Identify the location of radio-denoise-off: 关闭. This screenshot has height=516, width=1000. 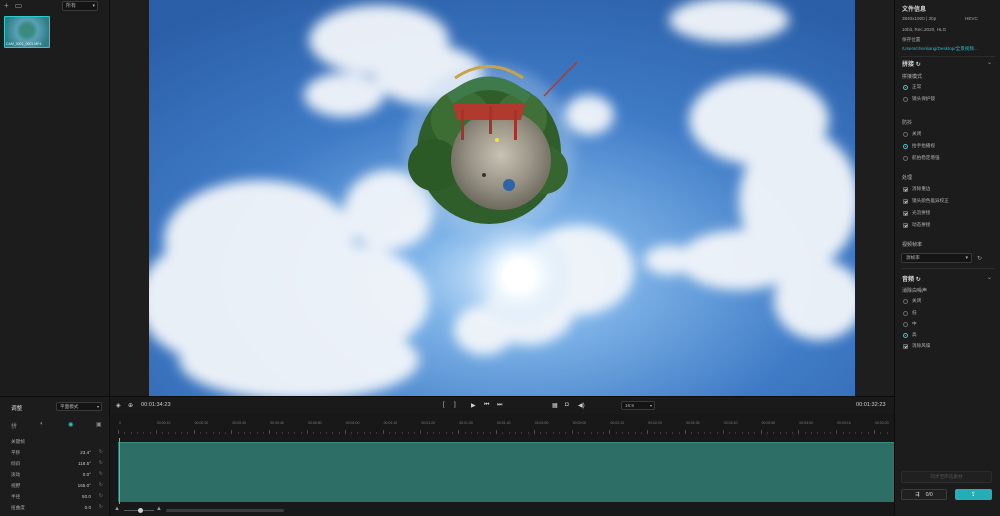
(912, 301).